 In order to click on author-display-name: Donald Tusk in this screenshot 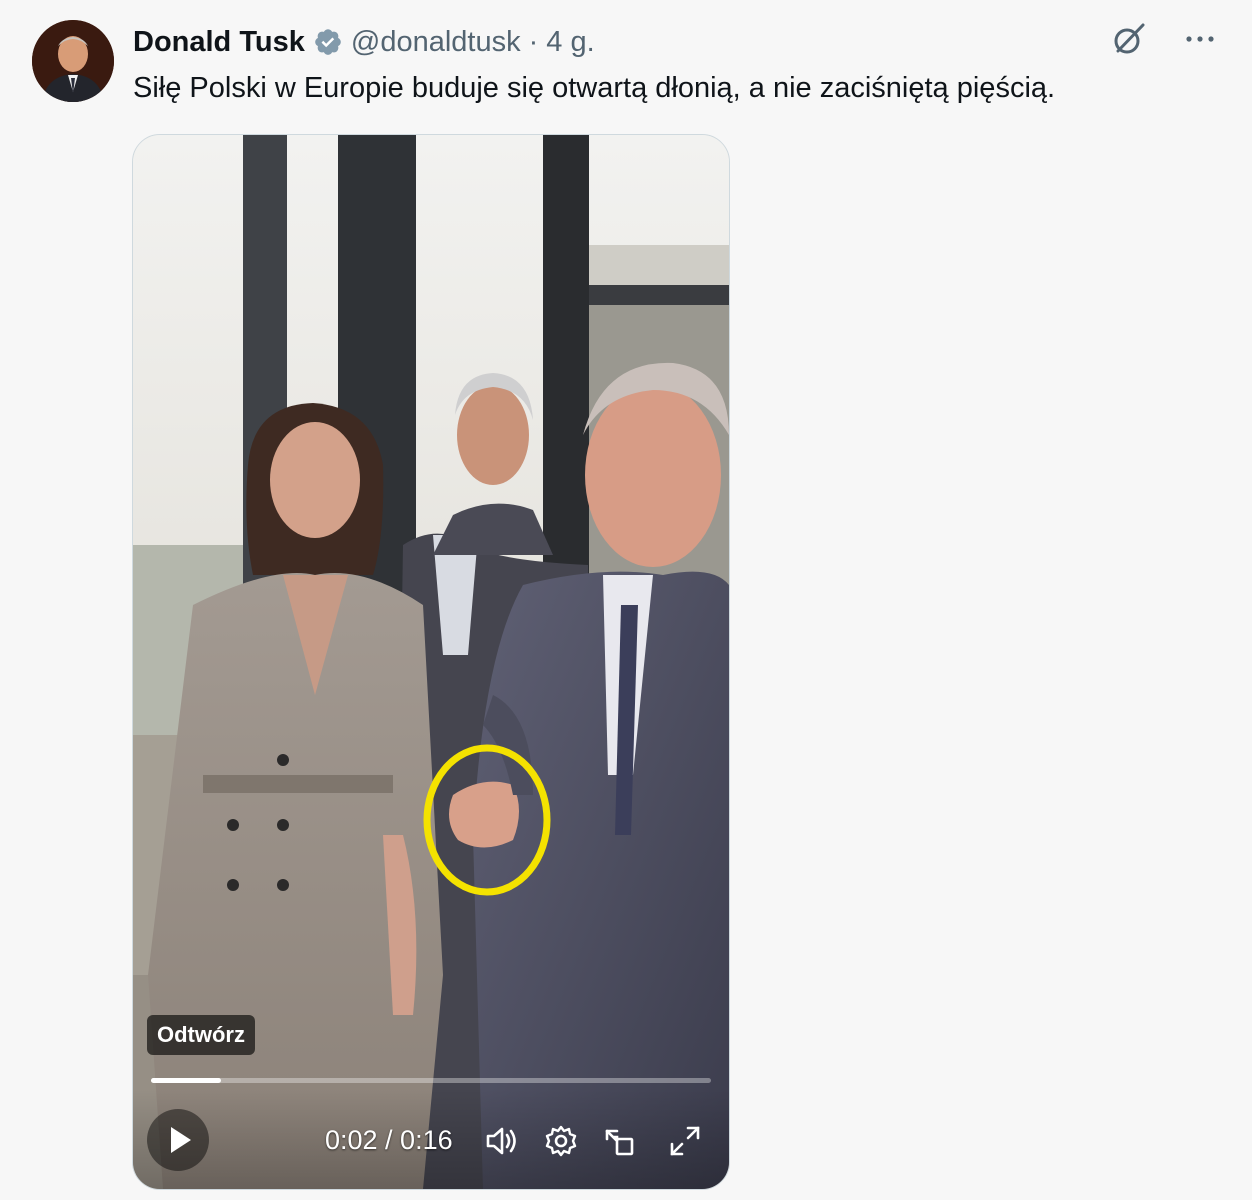, I will do `click(219, 42)`.